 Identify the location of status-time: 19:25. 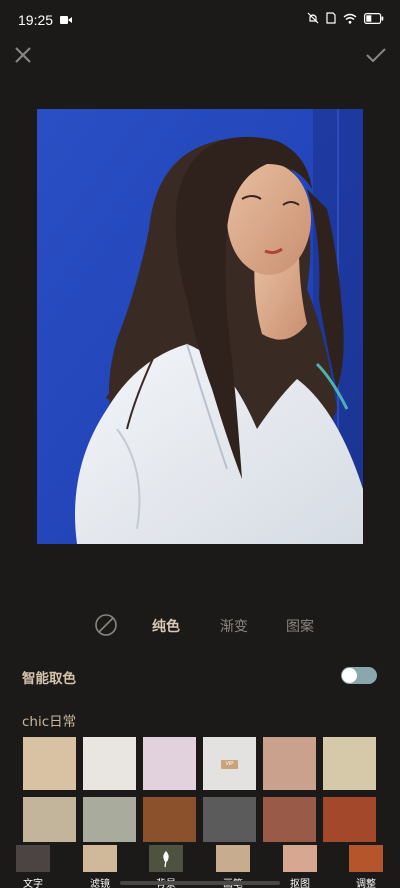
(36, 20).